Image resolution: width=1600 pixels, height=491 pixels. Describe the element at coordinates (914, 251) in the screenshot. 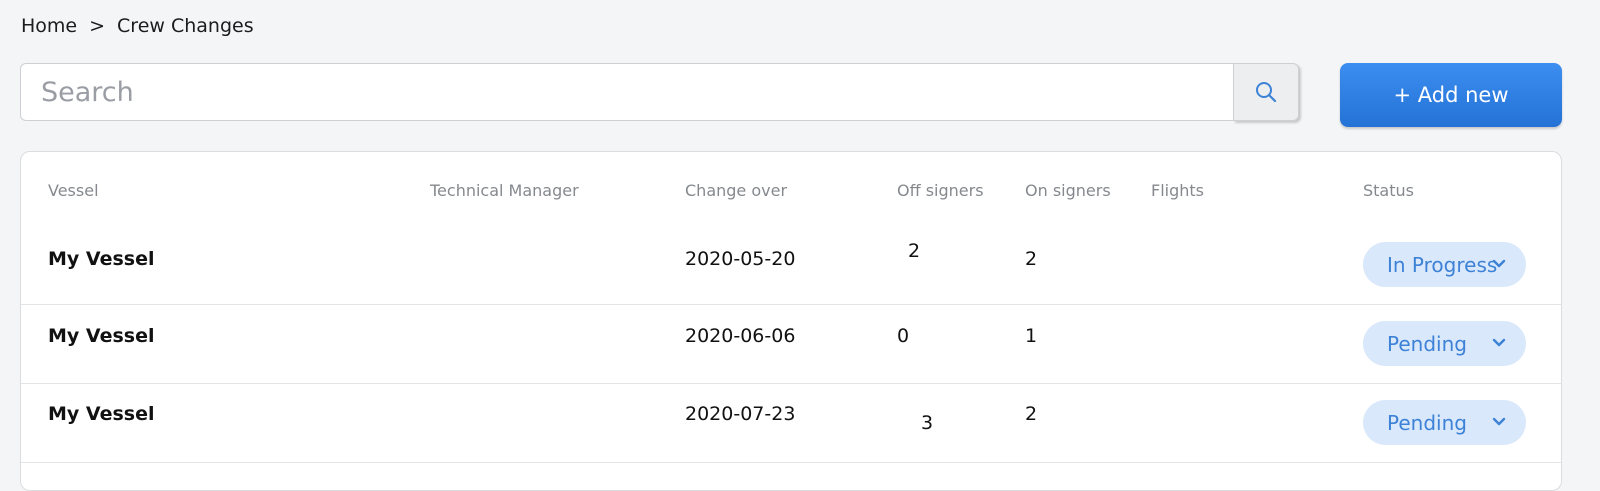

I see `off-signers-cell: 2` at that location.